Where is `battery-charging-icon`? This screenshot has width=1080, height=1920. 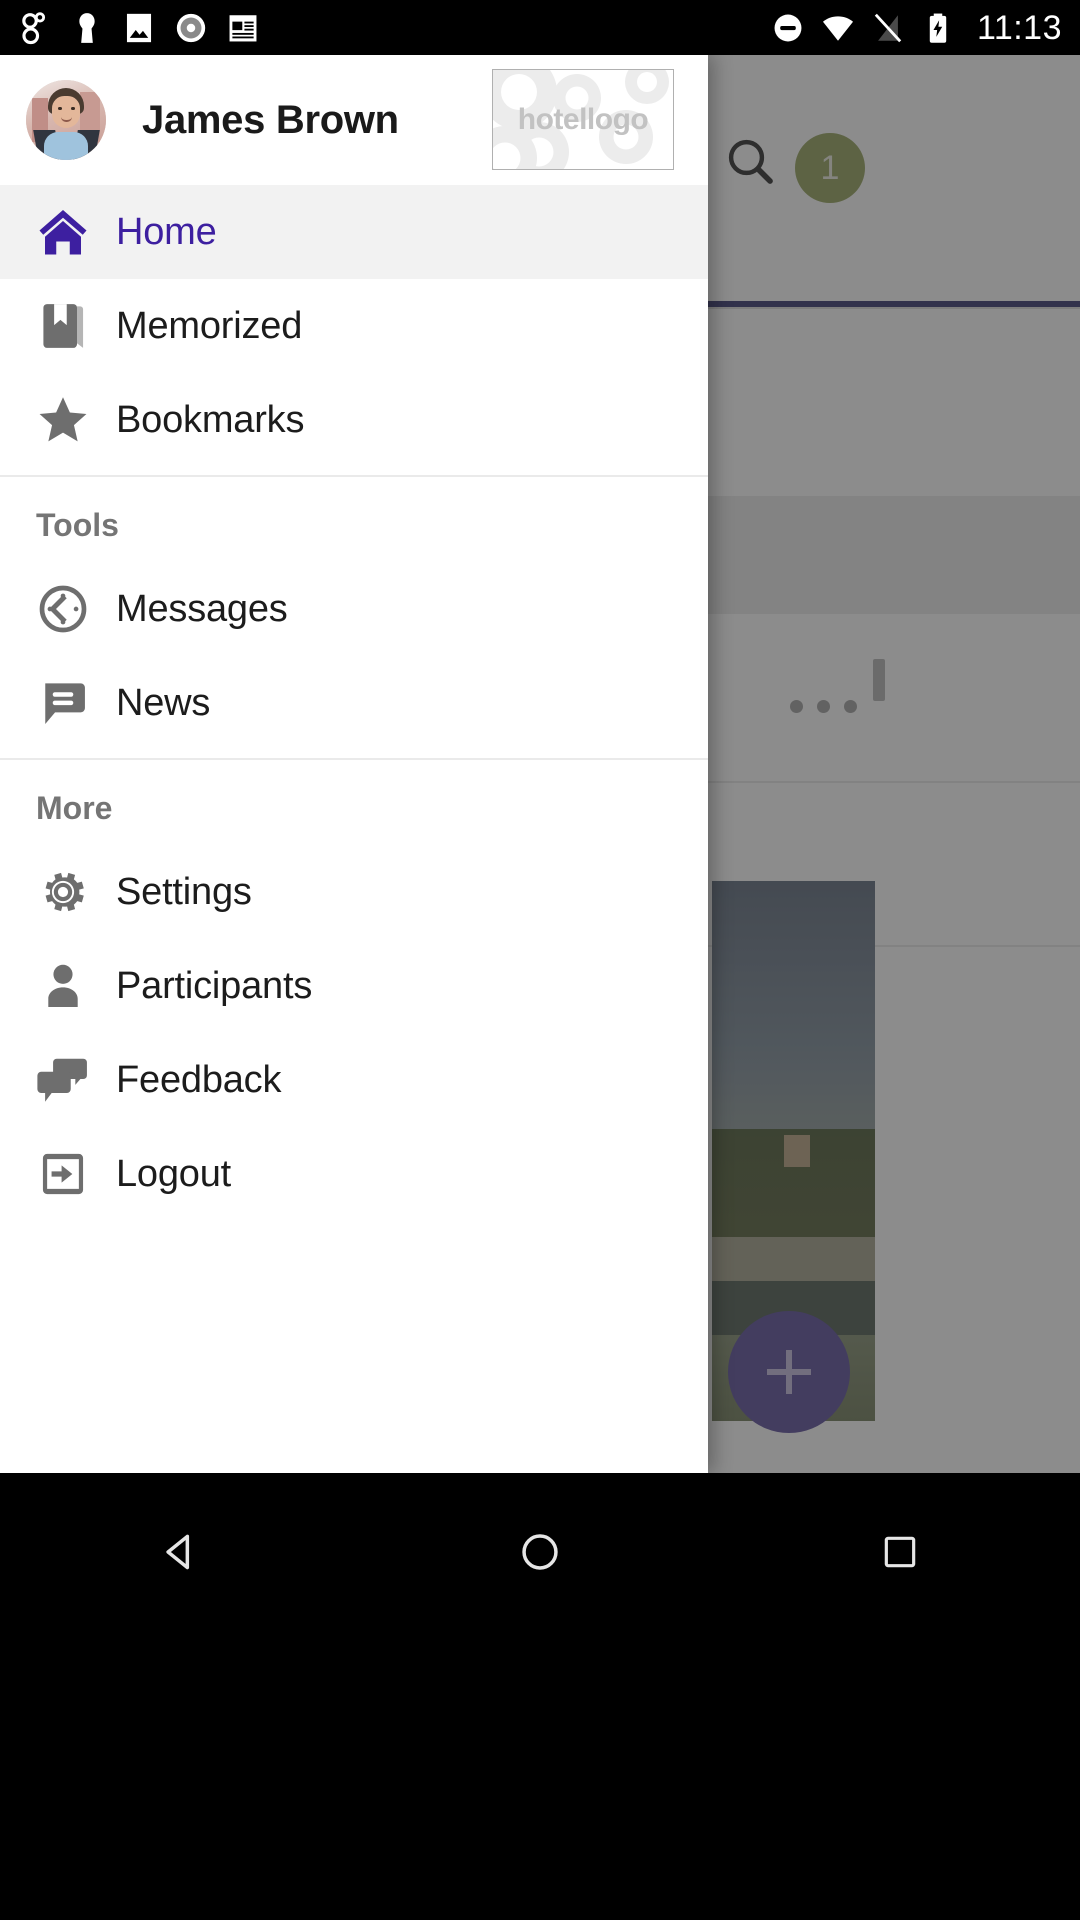
battery-charging-icon is located at coordinates (938, 28).